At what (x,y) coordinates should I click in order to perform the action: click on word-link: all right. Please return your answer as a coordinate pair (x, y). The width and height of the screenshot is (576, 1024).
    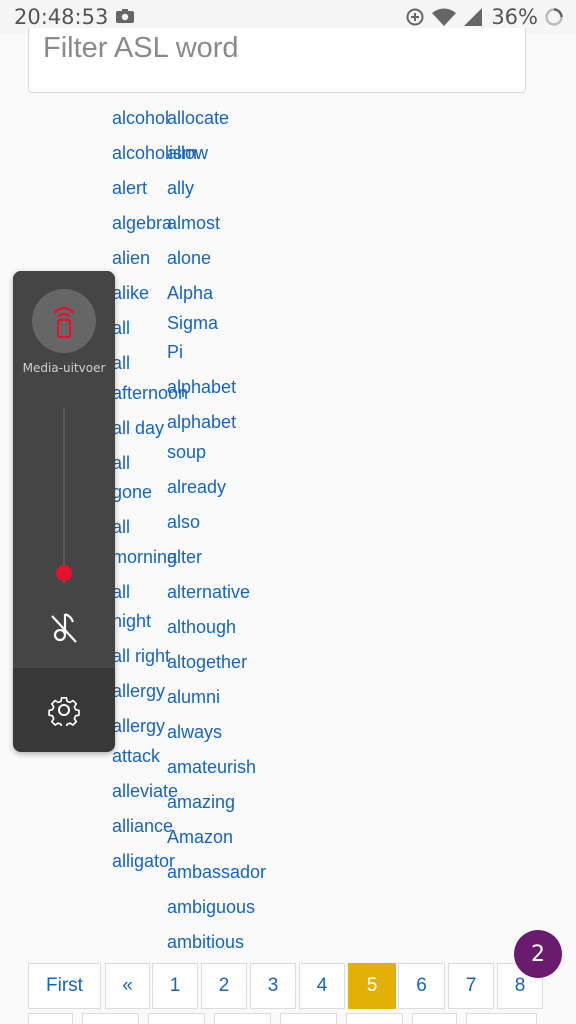
    Looking at the image, I should click on (142, 657).